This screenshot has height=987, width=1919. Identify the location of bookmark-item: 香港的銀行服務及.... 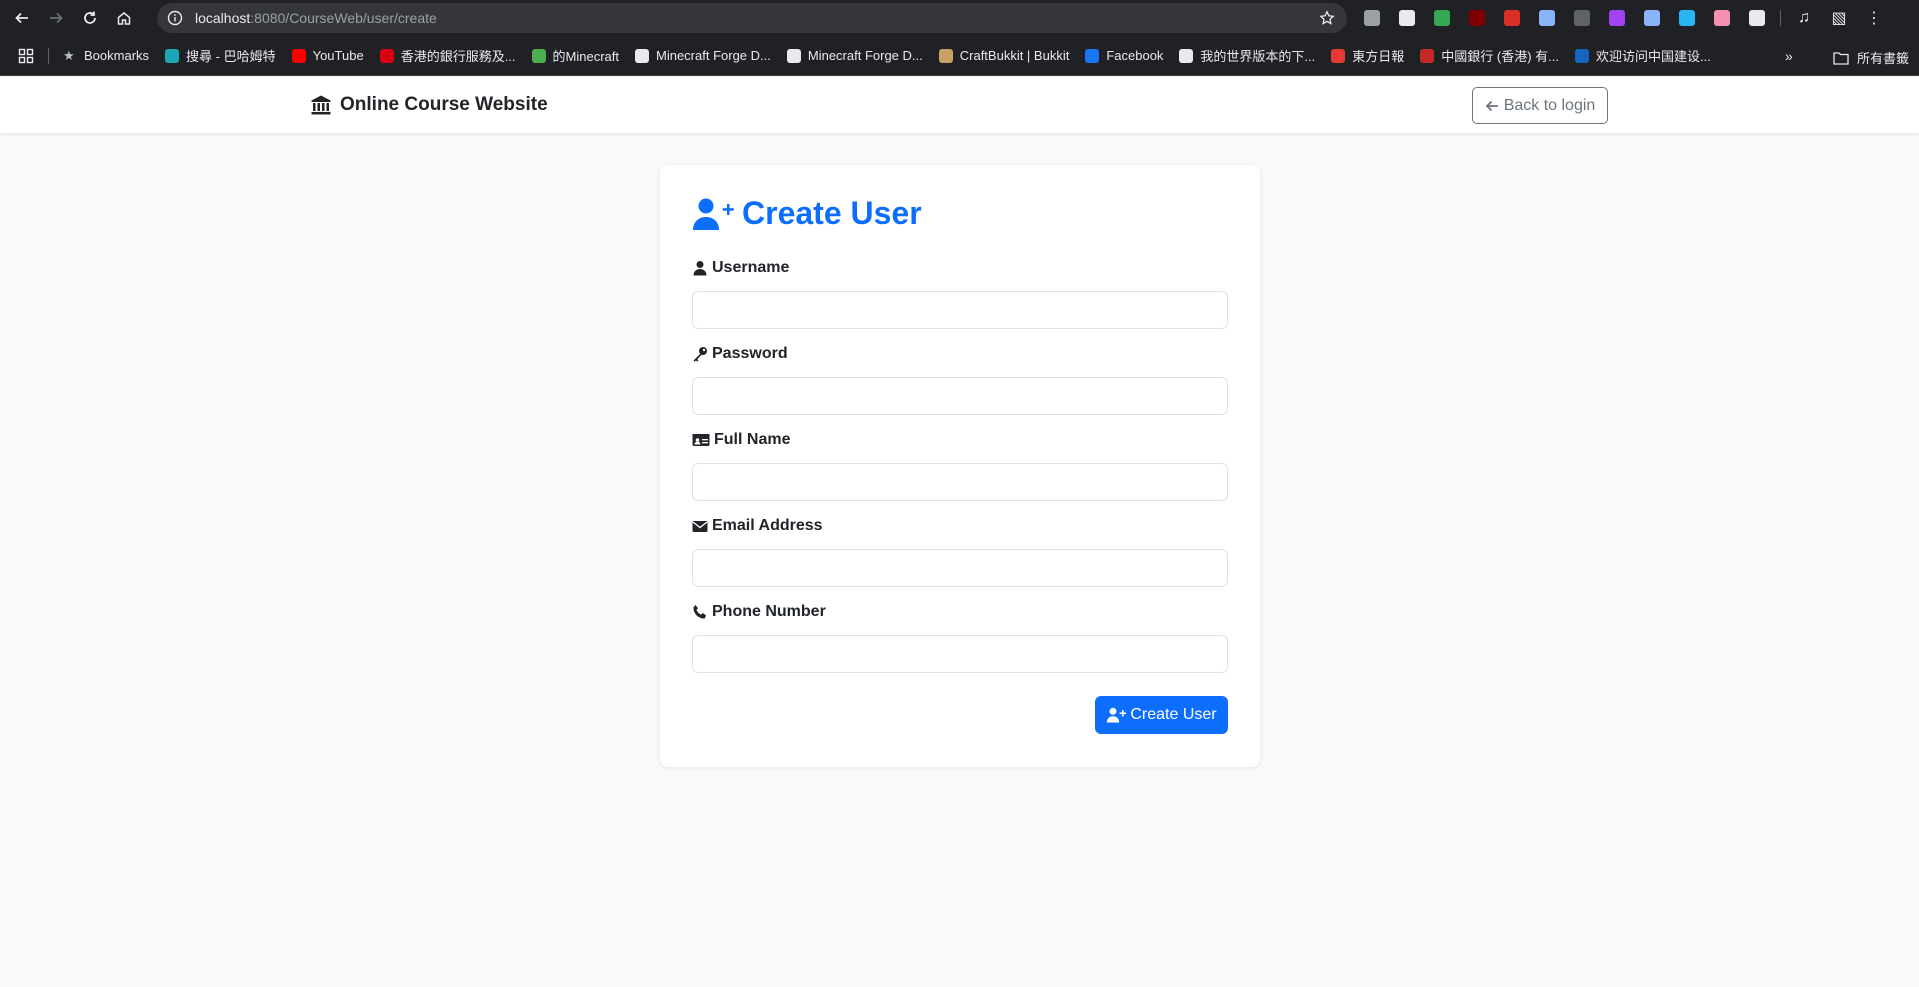
(447, 55).